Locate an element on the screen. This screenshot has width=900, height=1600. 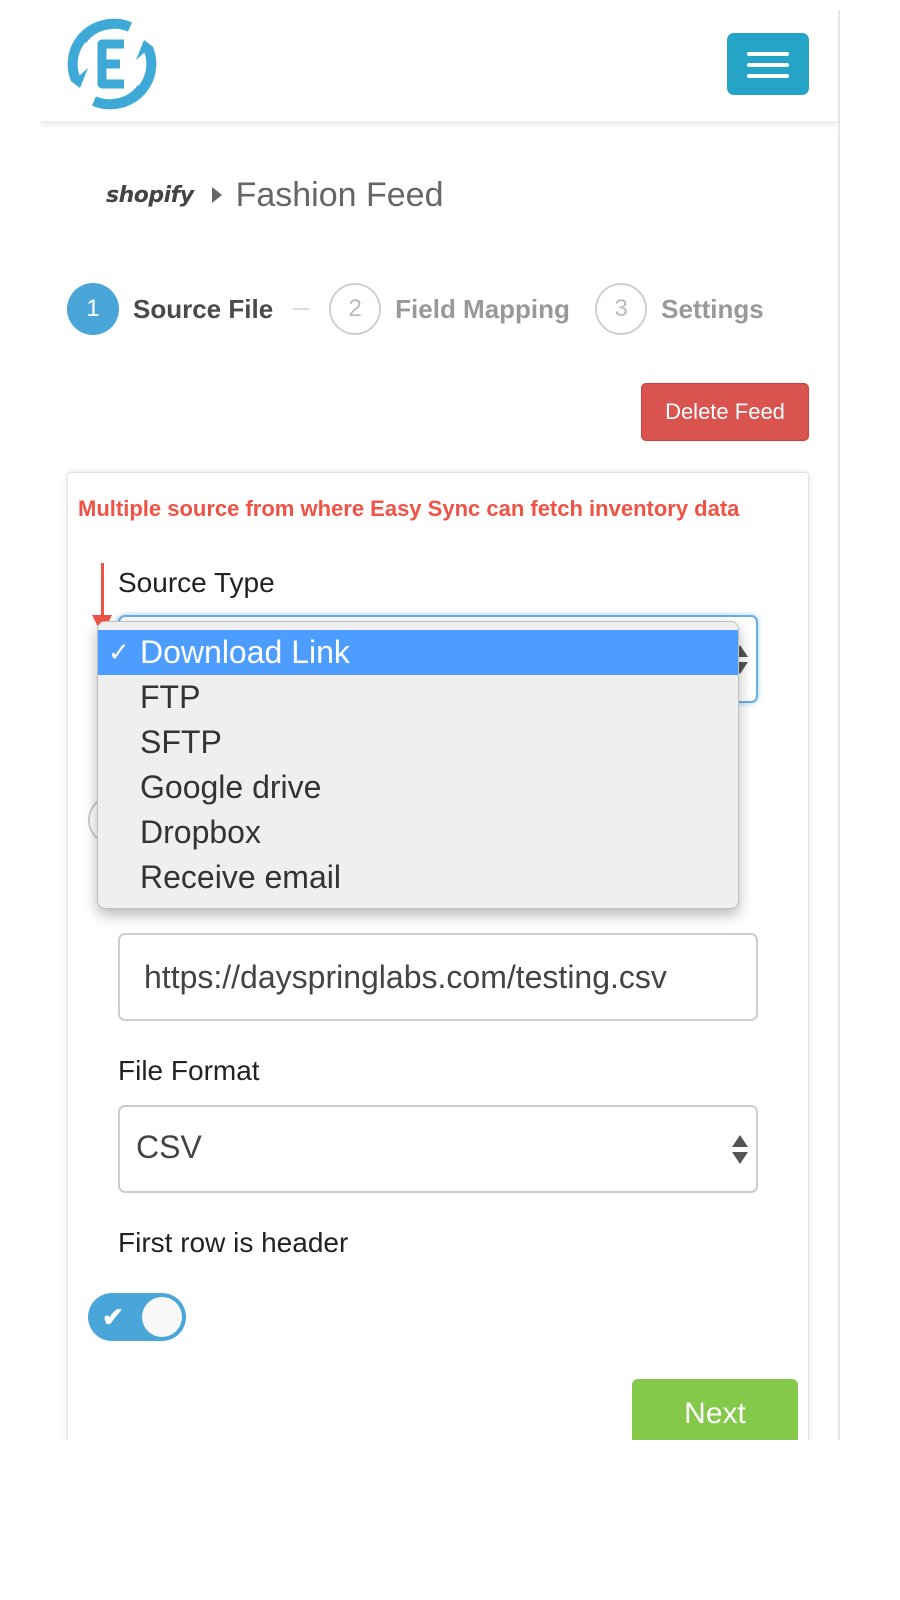
first-row-header-toggle: ✔ is located at coordinates (137, 1317).